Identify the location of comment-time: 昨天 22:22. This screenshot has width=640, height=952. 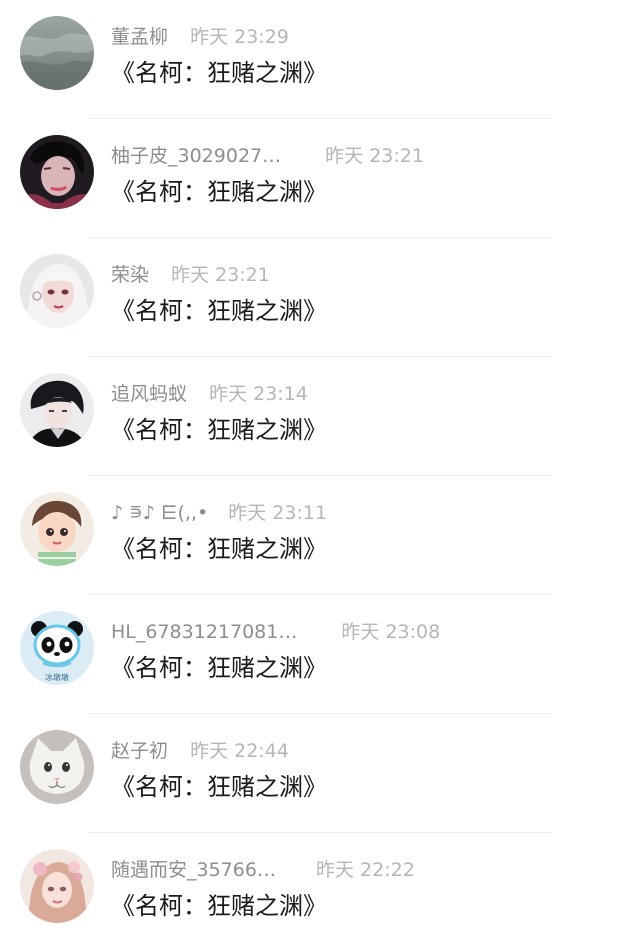
(365, 870).